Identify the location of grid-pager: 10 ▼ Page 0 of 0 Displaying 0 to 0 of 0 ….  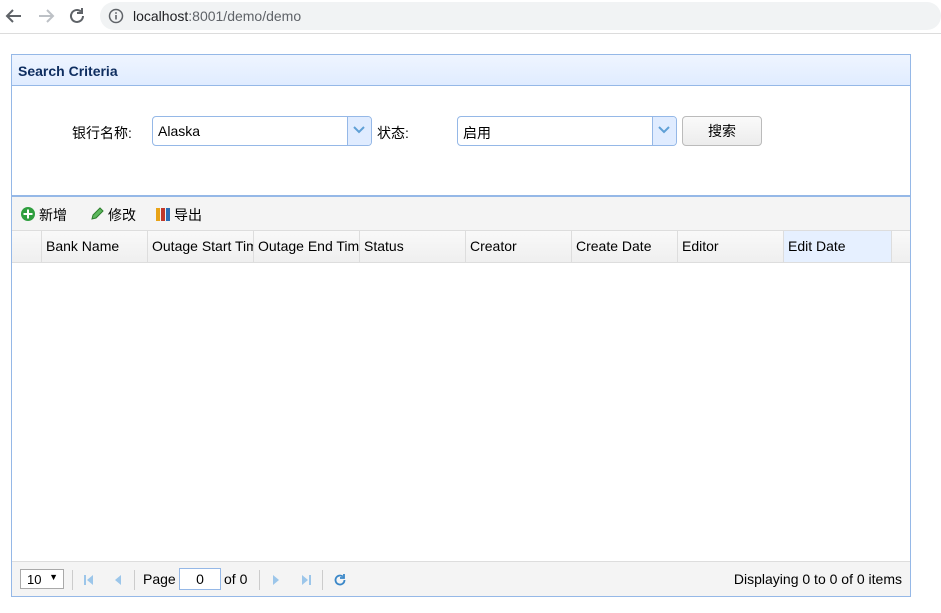
(461, 578).